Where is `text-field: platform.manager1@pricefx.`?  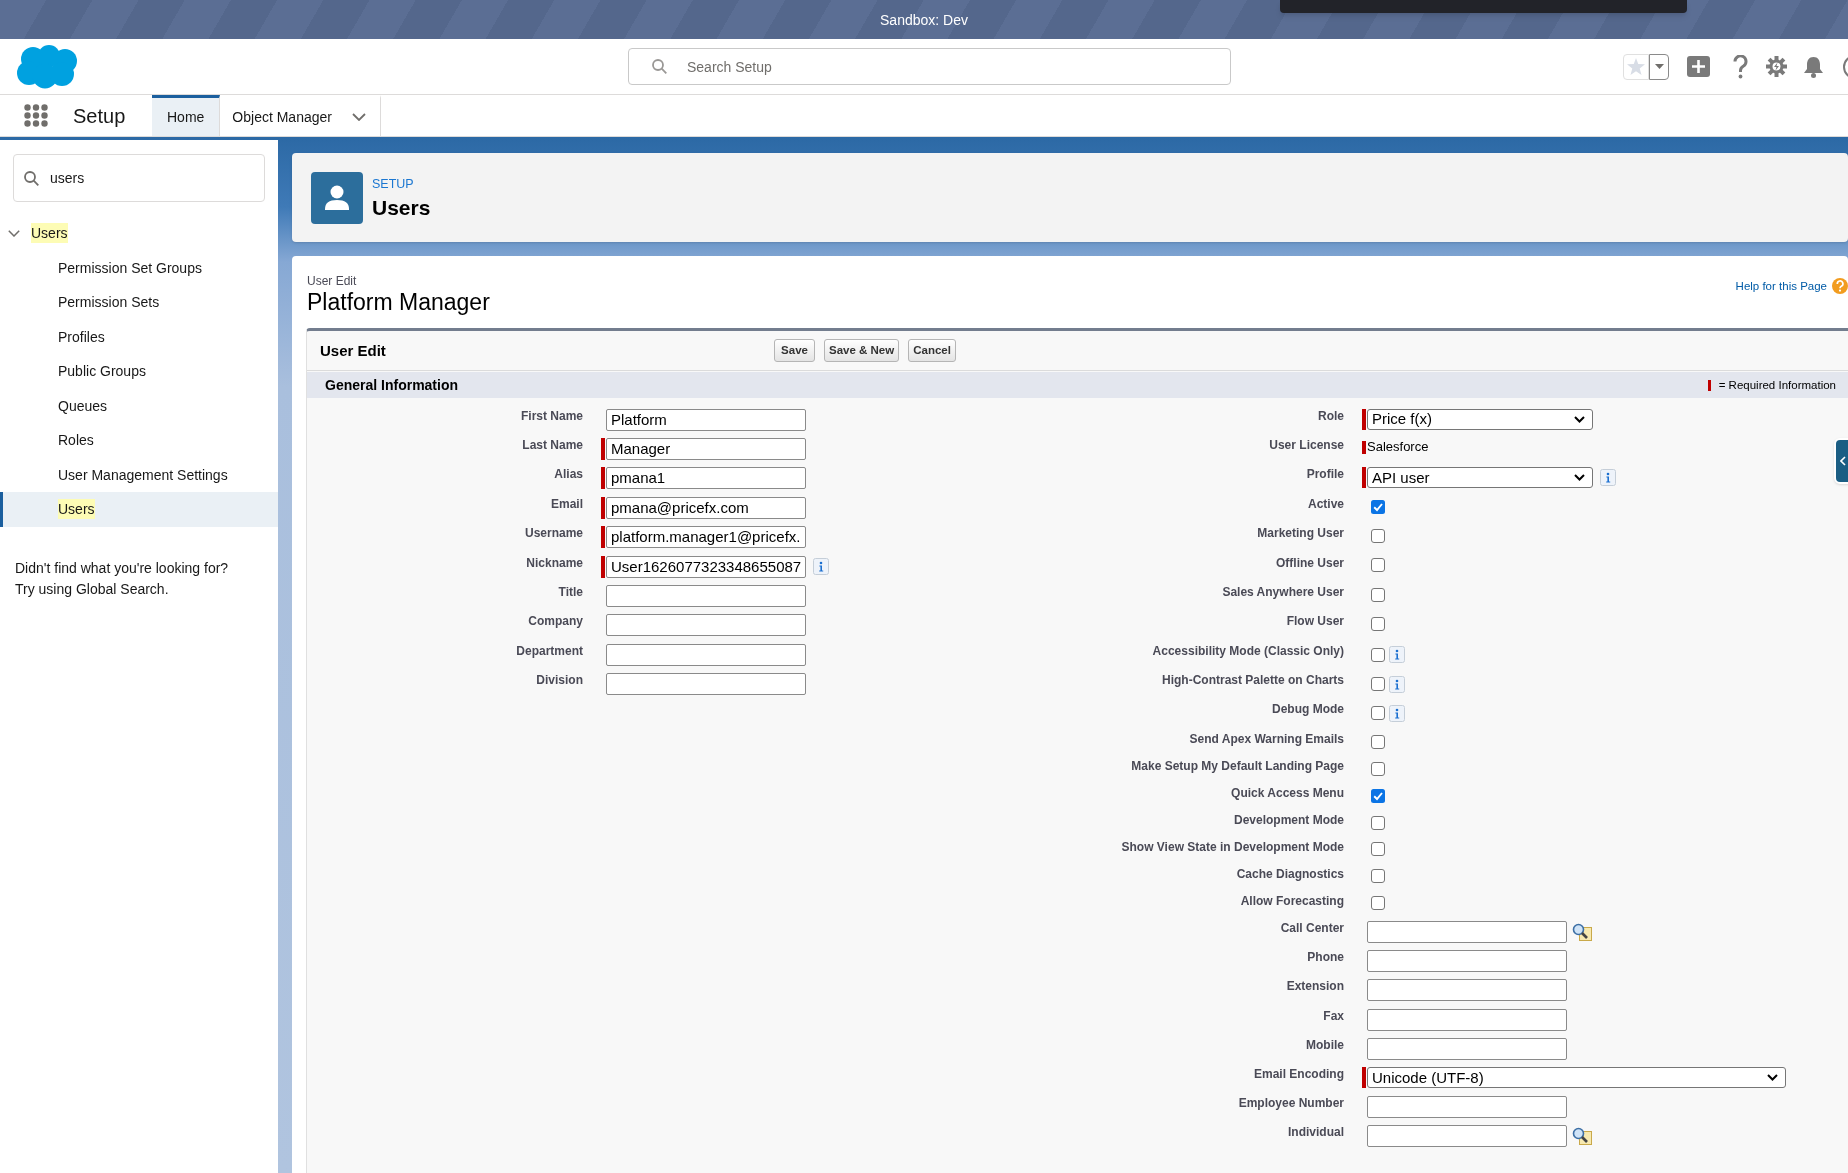
text-field: platform.manager1@pricefx. is located at coordinates (706, 537).